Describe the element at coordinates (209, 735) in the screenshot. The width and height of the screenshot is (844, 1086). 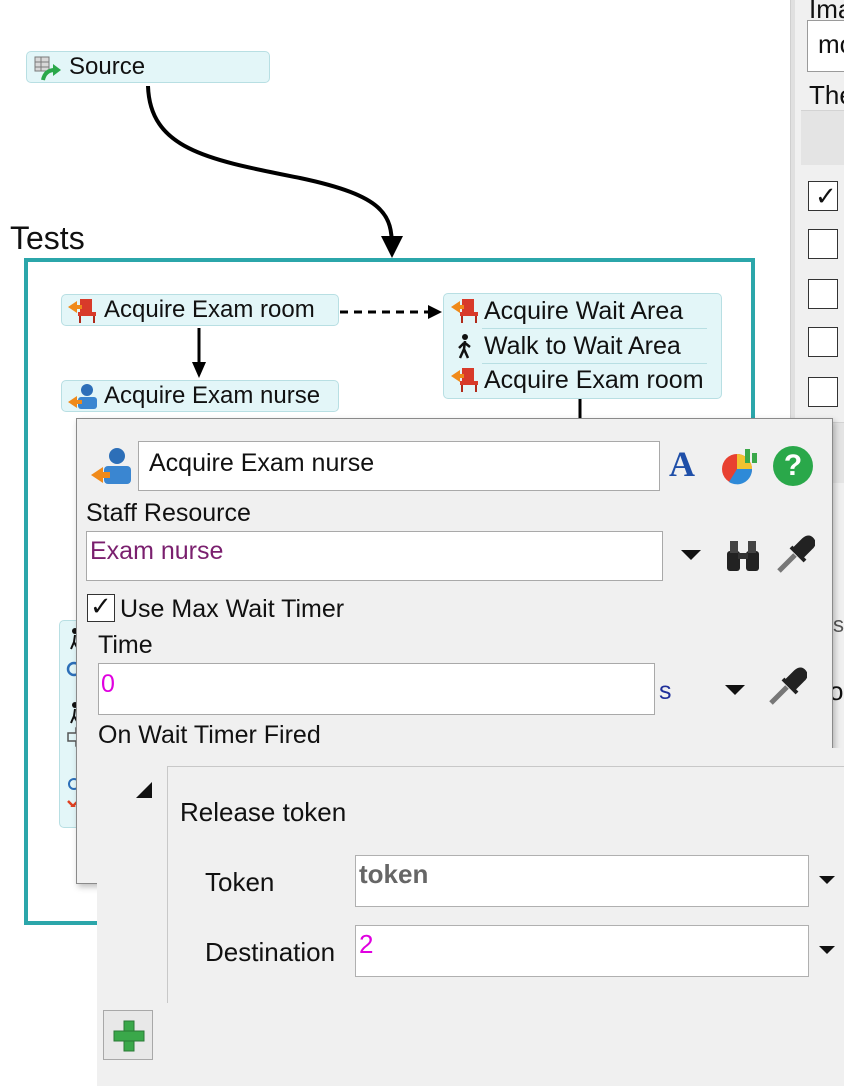
I see `on-wait-timer-label: On Wait Timer Fired` at that location.